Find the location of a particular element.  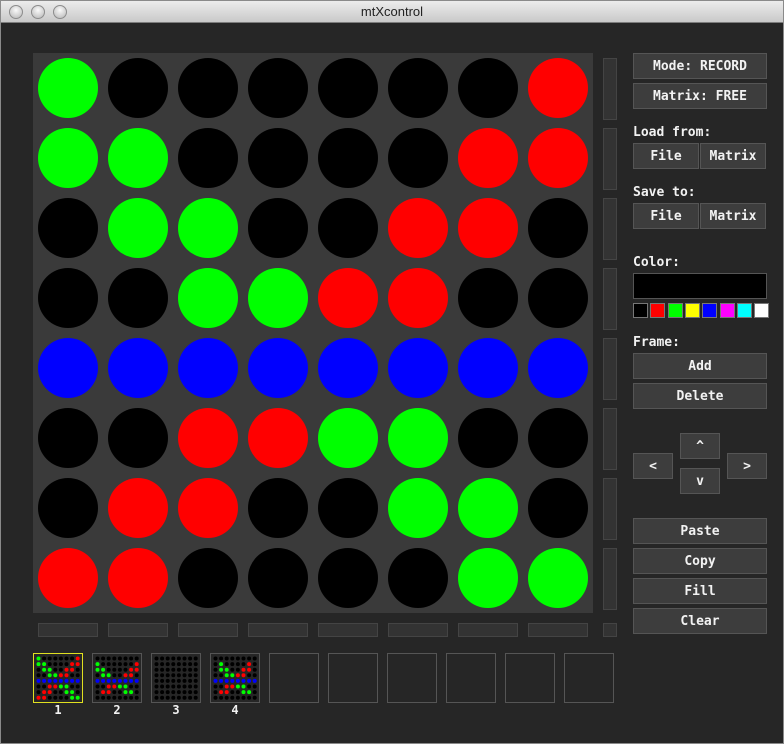

save-file-button: File is located at coordinates (666, 216).